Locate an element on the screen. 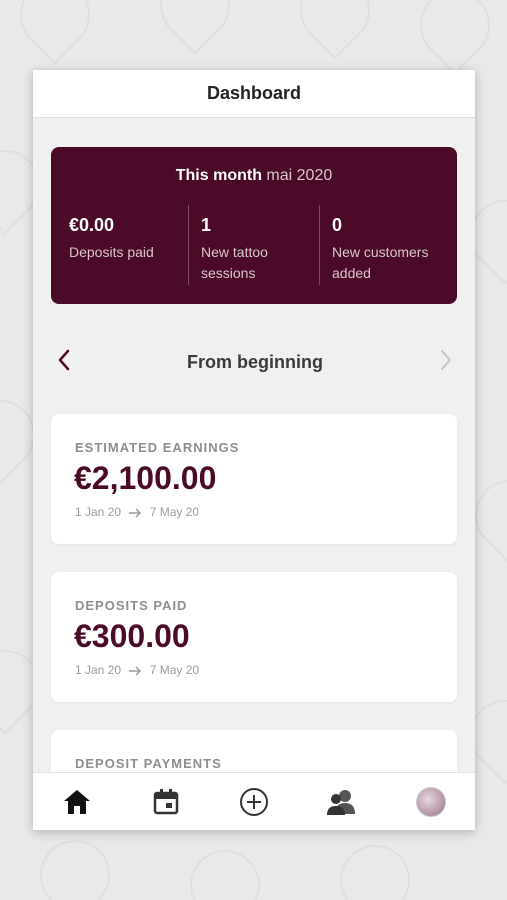  stat-label: New customers is located at coordinates (380, 252).